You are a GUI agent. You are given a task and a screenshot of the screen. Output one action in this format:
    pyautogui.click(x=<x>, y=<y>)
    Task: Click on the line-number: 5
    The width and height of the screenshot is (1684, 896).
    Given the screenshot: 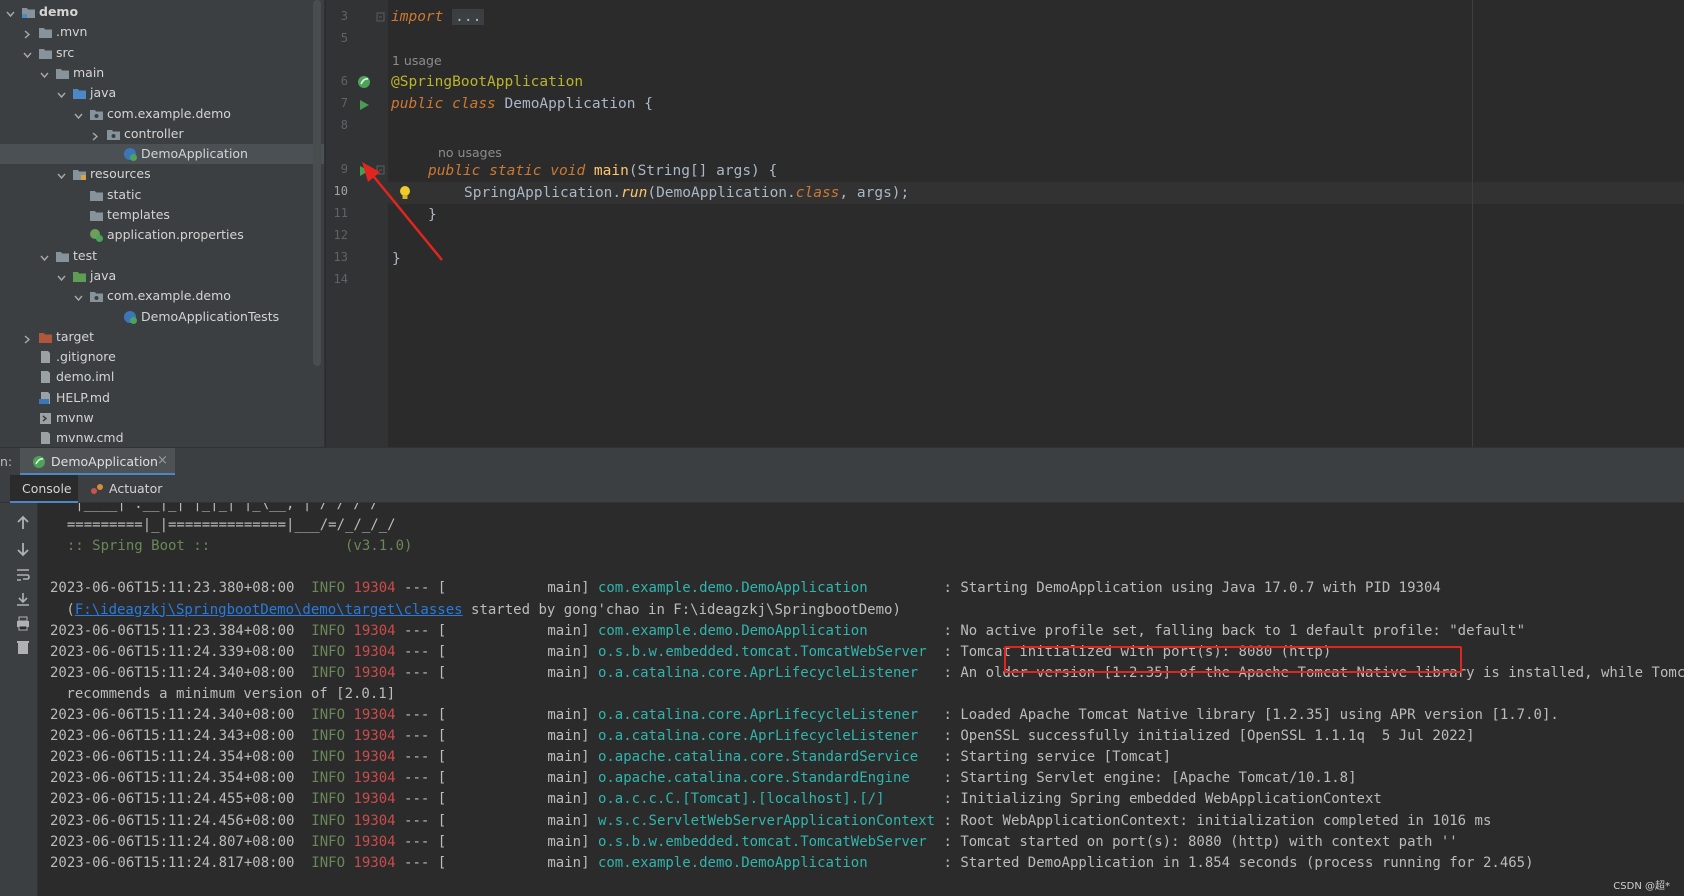 What is the action you would take?
    pyautogui.click(x=344, y=38)
    